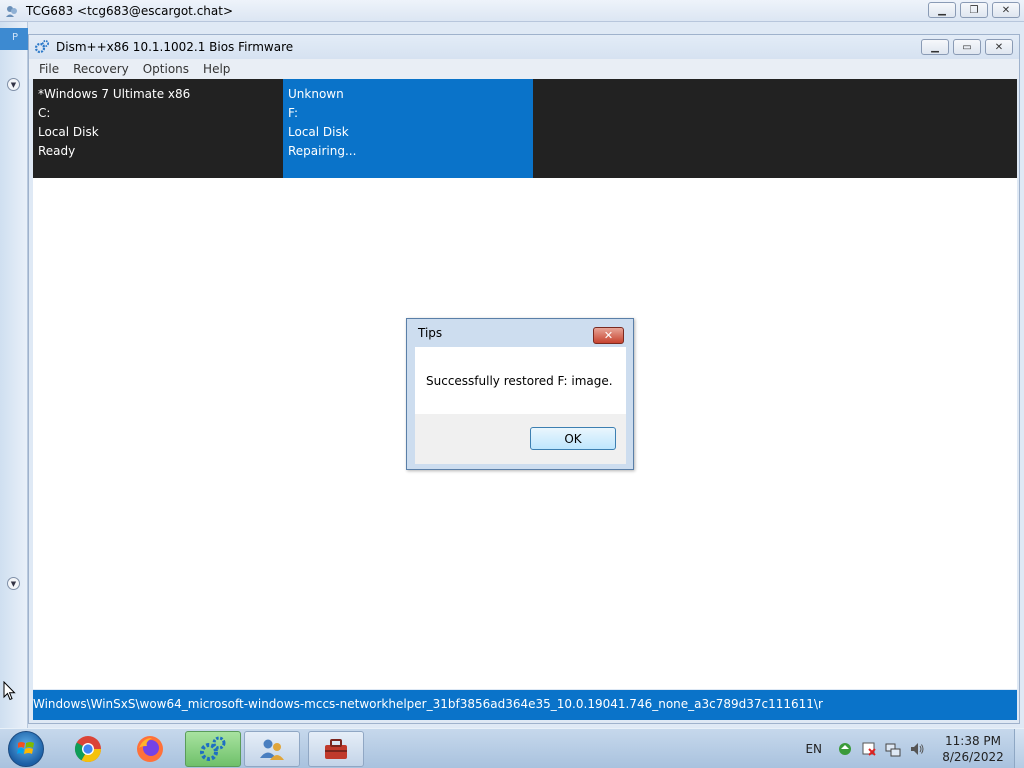 The image size is (1024, 768). I want to click on clock-time: 11:38 PM, so click(973, 741).